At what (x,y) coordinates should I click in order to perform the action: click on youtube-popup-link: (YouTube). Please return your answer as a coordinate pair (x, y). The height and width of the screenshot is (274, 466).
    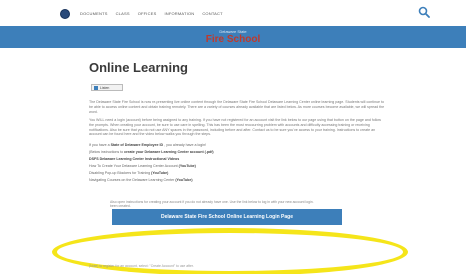
    Looking at the image, I should click on (159, 173).